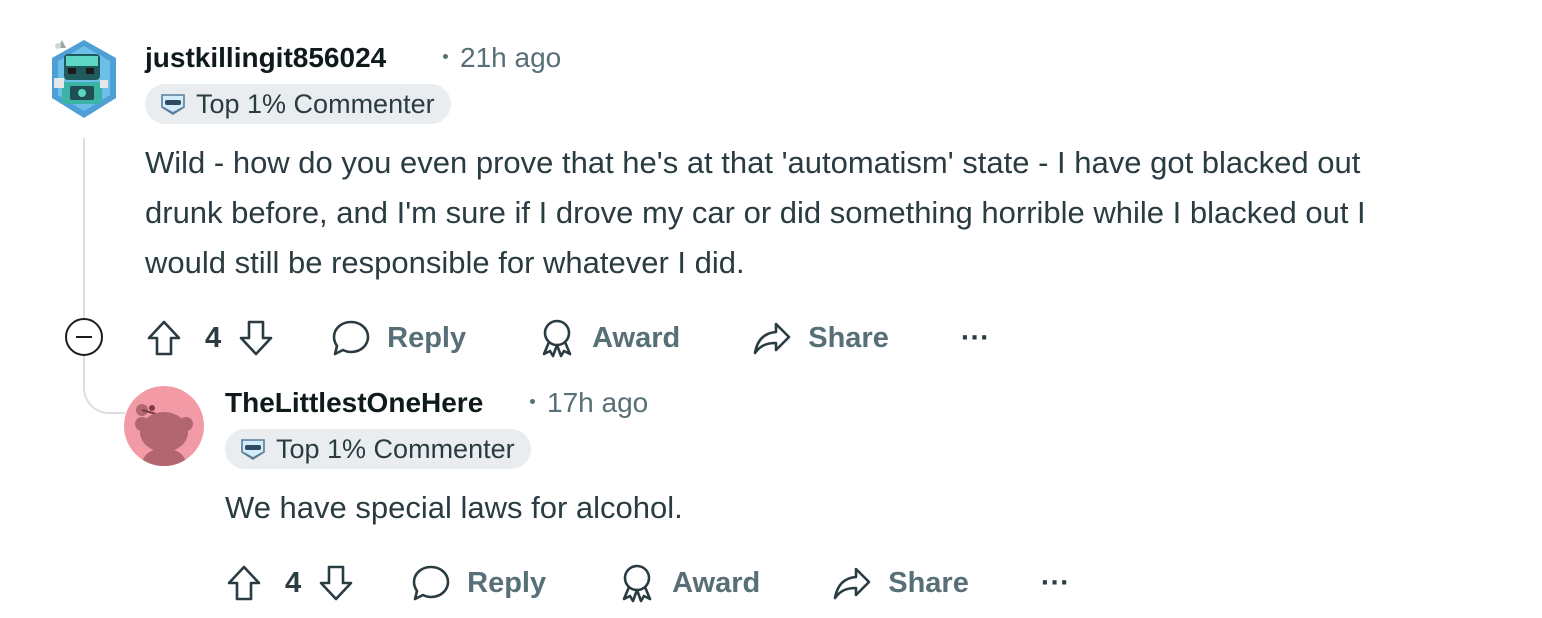  Describe the element at coordinates (265, 58) in the screenshot. I see `comment-author: justkillingit856024` at that location.